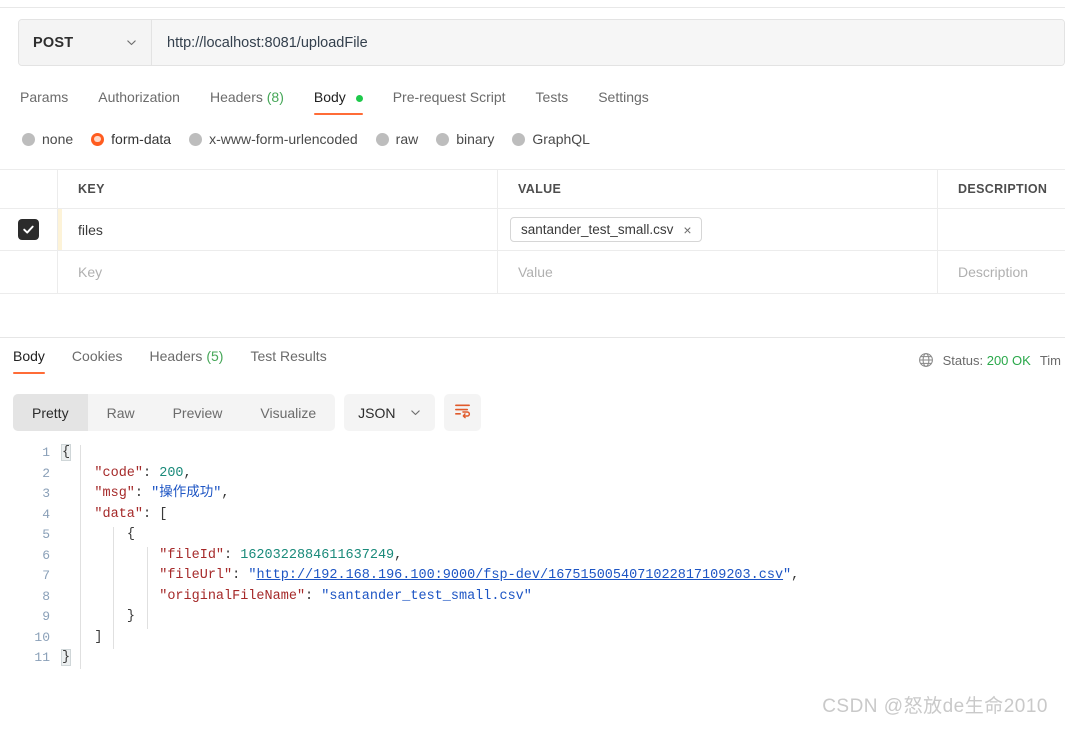 The image size is (1065, 735). I want to click on line-content: ], so click(82, 638).